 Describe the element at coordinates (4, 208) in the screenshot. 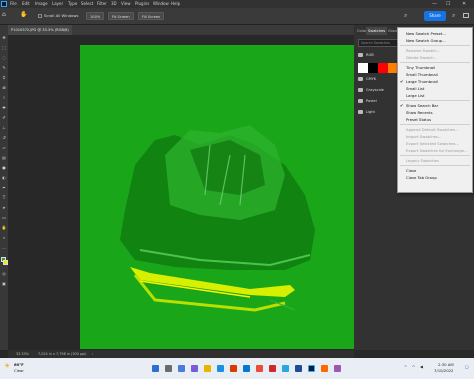

I see `path-select-icon: ➤` at that location.